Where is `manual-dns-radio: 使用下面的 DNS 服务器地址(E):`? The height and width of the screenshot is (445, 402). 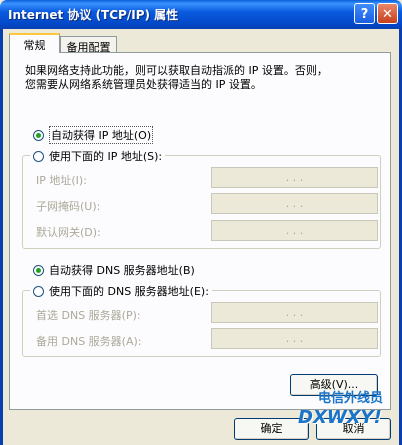
manual-dns-radio: 使用下面的 DNS 服务器地址(E): is located at coordinates (121, 291).